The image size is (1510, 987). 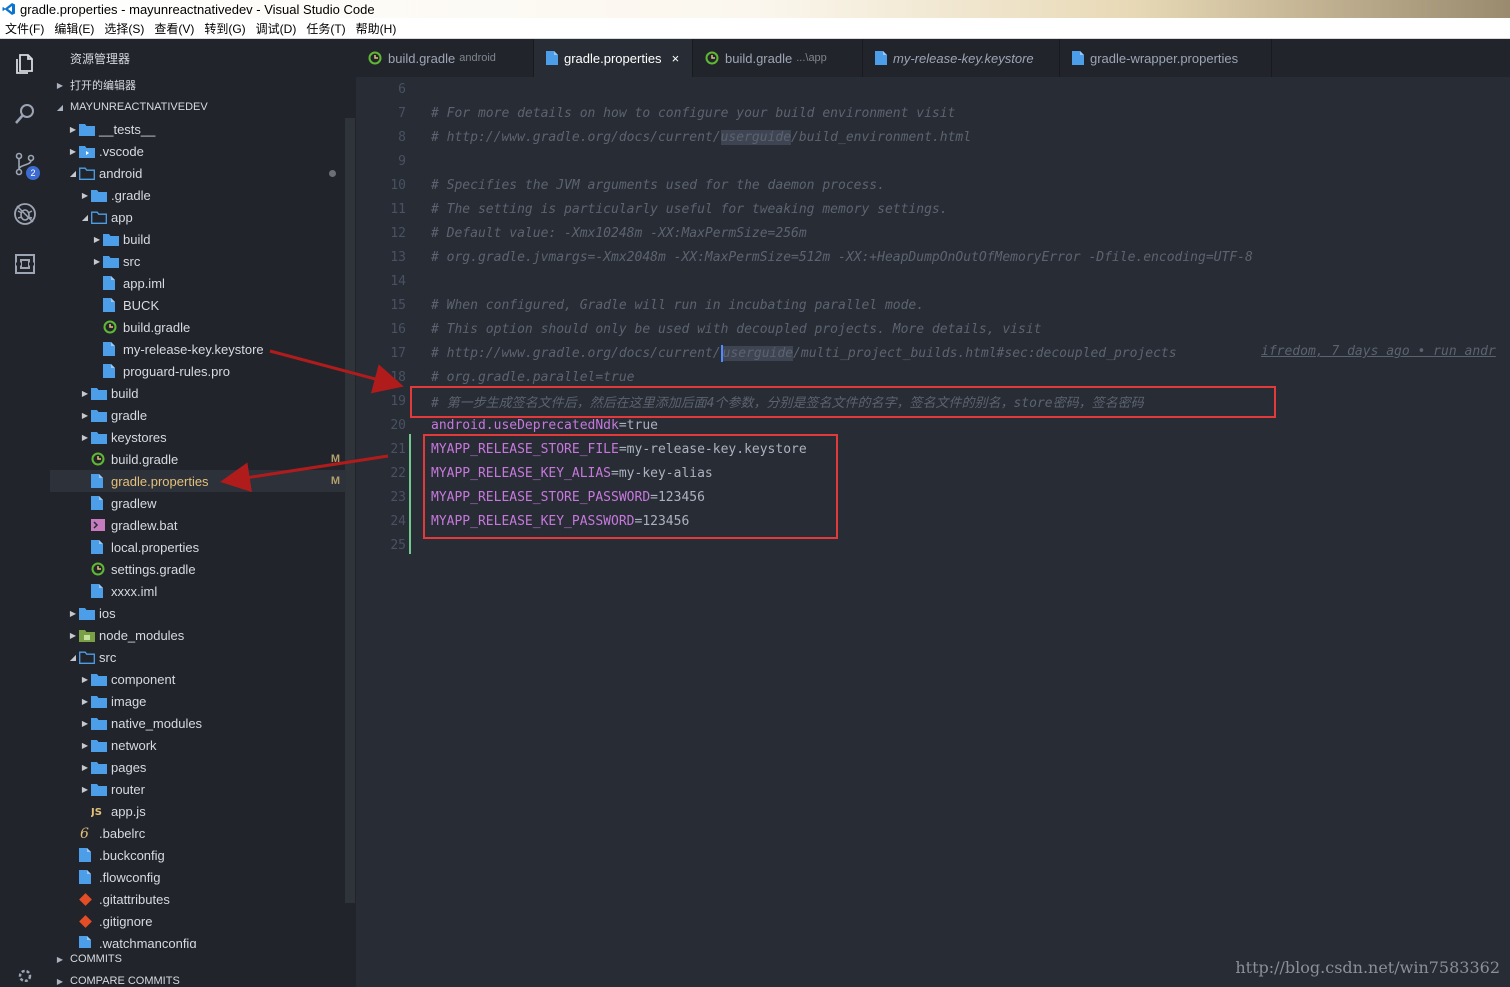 I want to click on tree-item: 6 .babelrc, so click(x=198, y=833).